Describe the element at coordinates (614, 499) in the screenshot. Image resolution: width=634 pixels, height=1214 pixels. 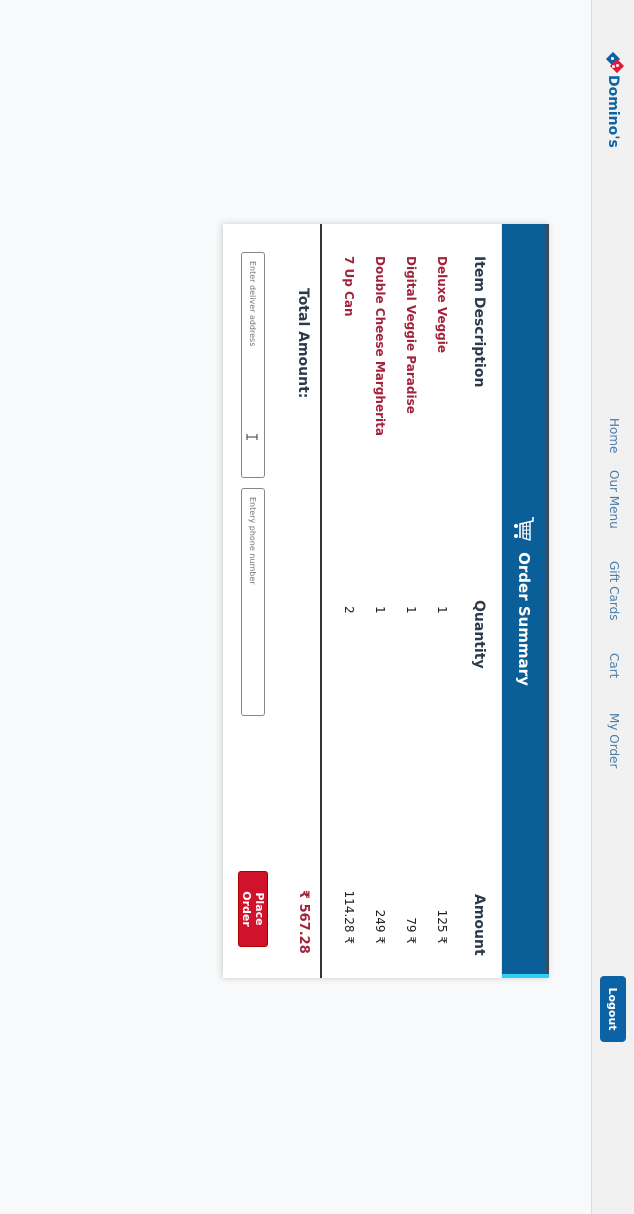
I see `nav-our-menu: Our Menu` at that location.